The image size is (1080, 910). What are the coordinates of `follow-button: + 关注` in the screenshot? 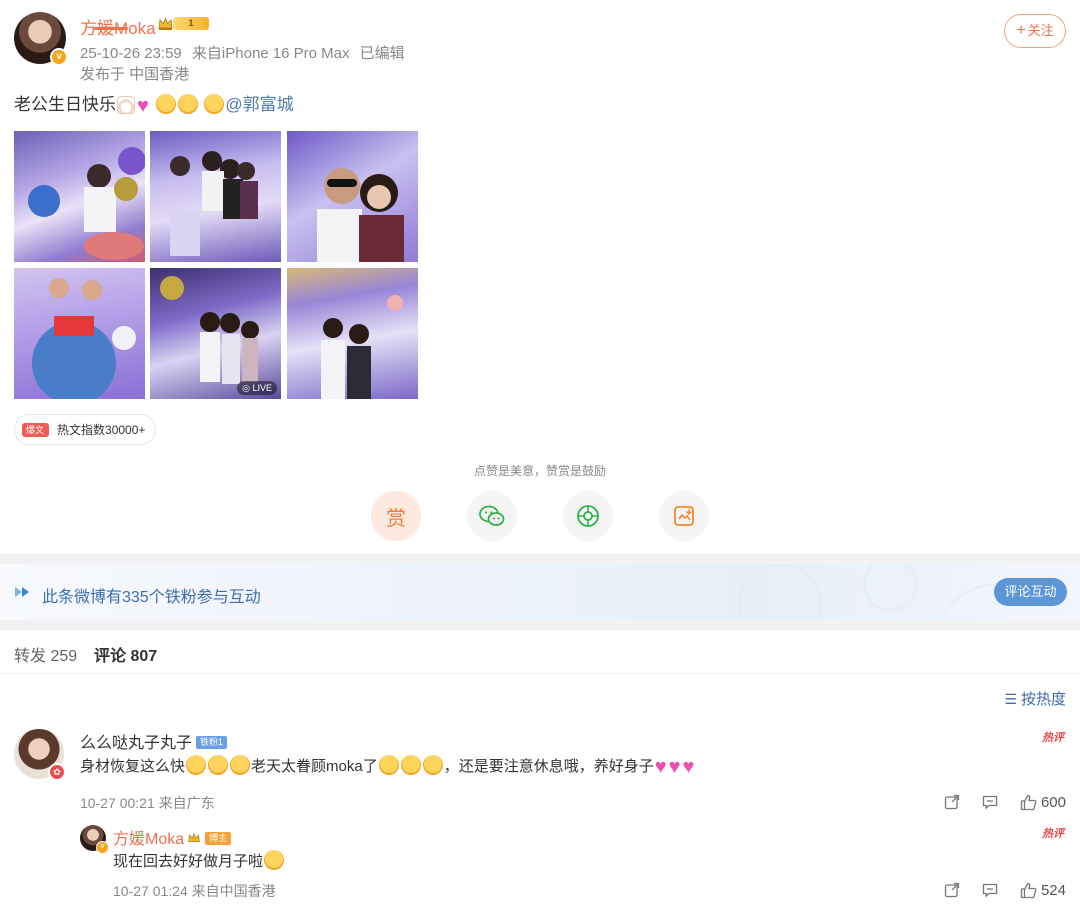 It's located at (1035, 31).